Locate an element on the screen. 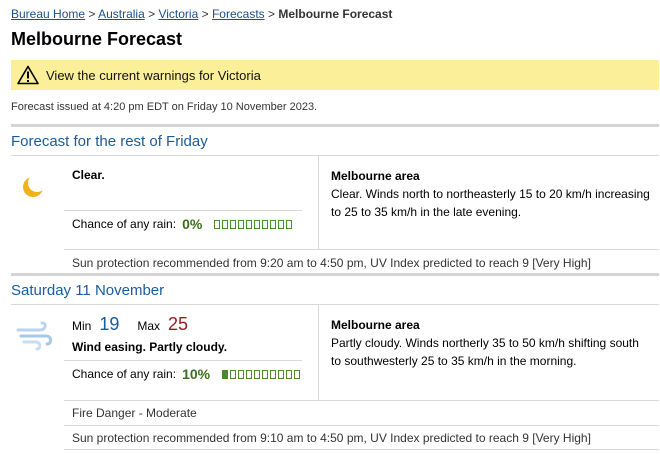 Image resolution: width=660 pixels, height=454 pixels. rain-chance-value: 10% is located at coordinates (196, 374).